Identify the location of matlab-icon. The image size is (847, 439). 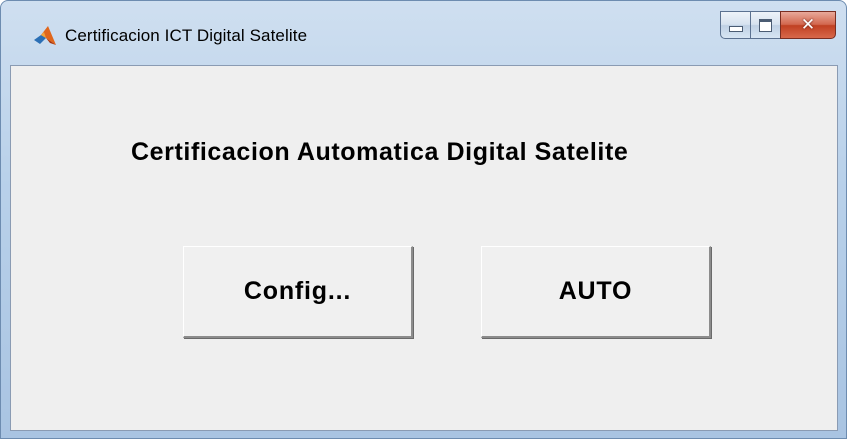
(45, 35).